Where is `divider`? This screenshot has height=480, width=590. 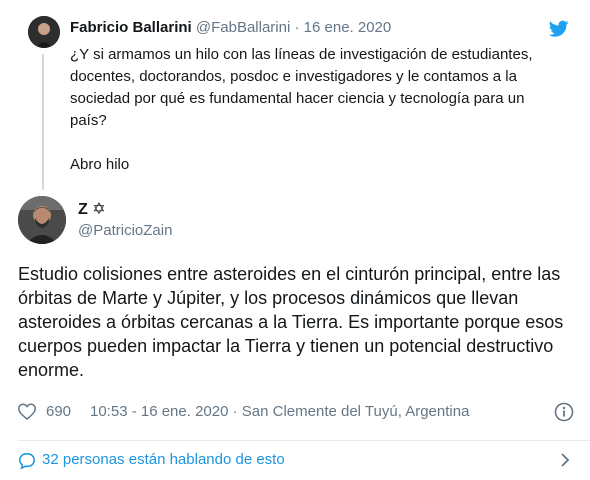 divider is located at coordinates (304, 440).